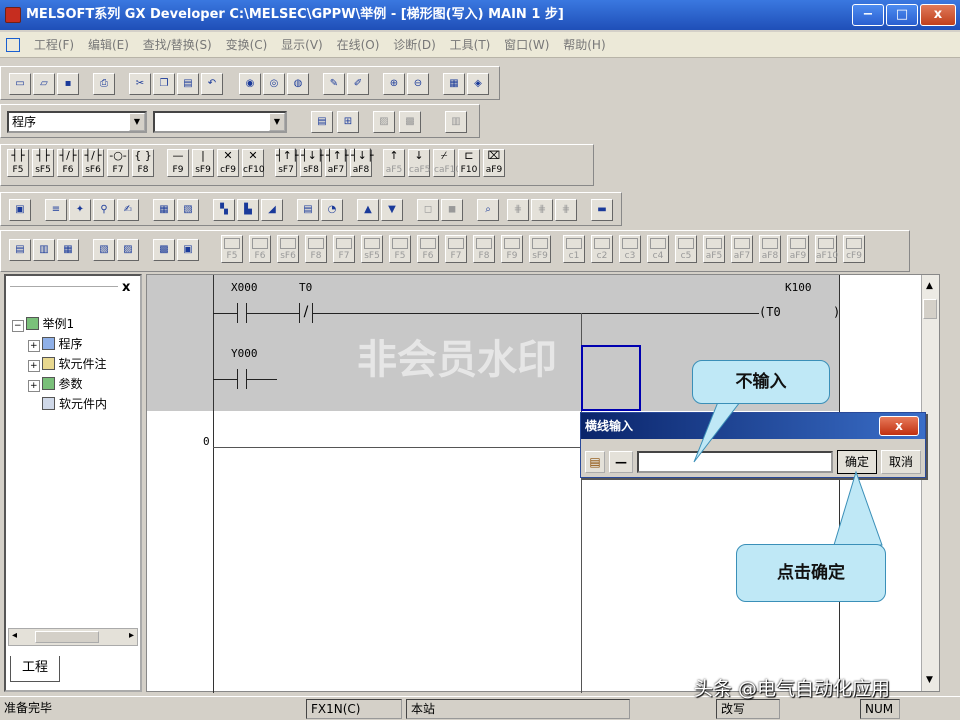  I want to click on status-station: 本站, so click(518, 709).